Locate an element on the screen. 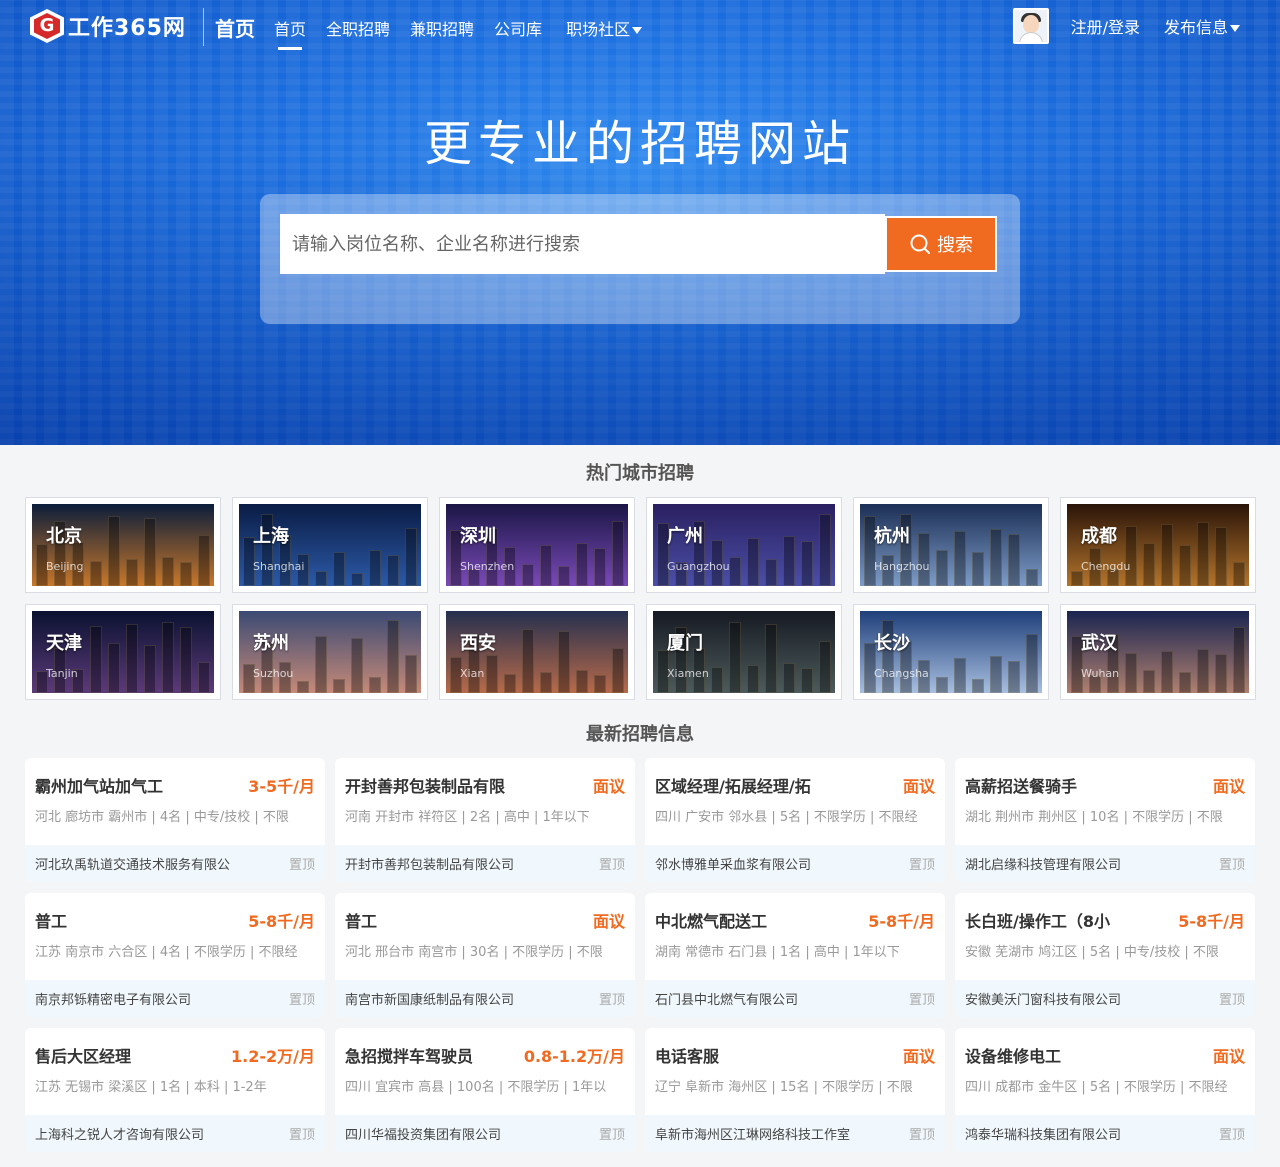  job-title: 设备维修电工 is located at coordinates (1013, 1055).